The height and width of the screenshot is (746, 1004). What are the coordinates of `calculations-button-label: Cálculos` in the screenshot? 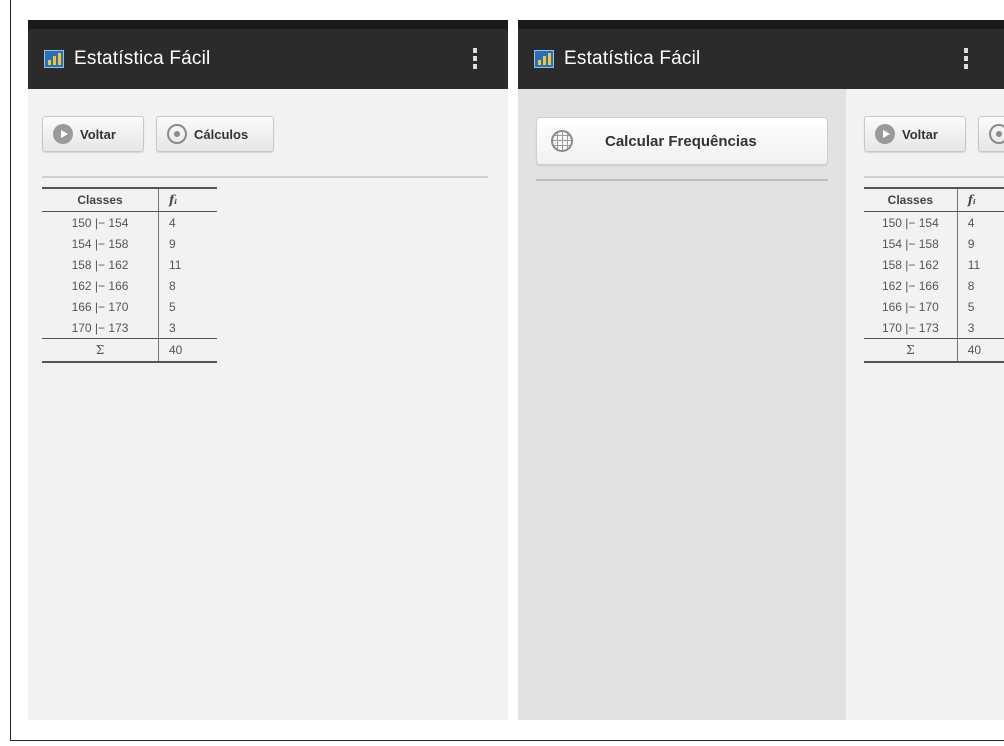 It's located at (221, 134).